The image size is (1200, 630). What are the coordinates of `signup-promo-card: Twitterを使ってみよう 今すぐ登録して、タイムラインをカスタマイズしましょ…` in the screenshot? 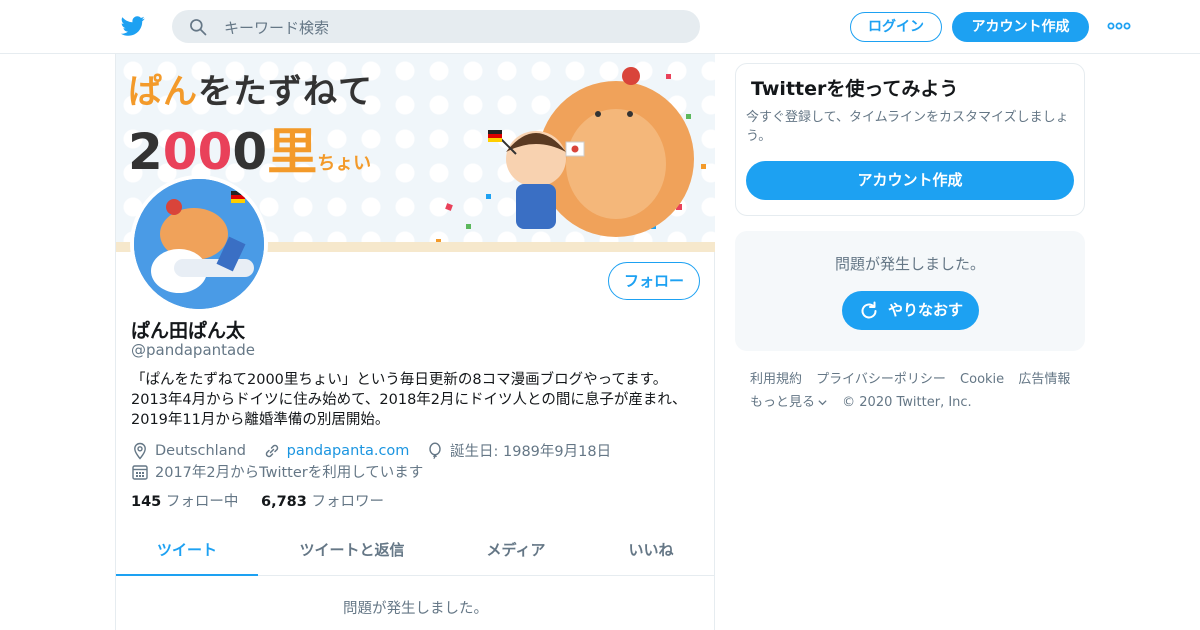 It's located at (910, 139).